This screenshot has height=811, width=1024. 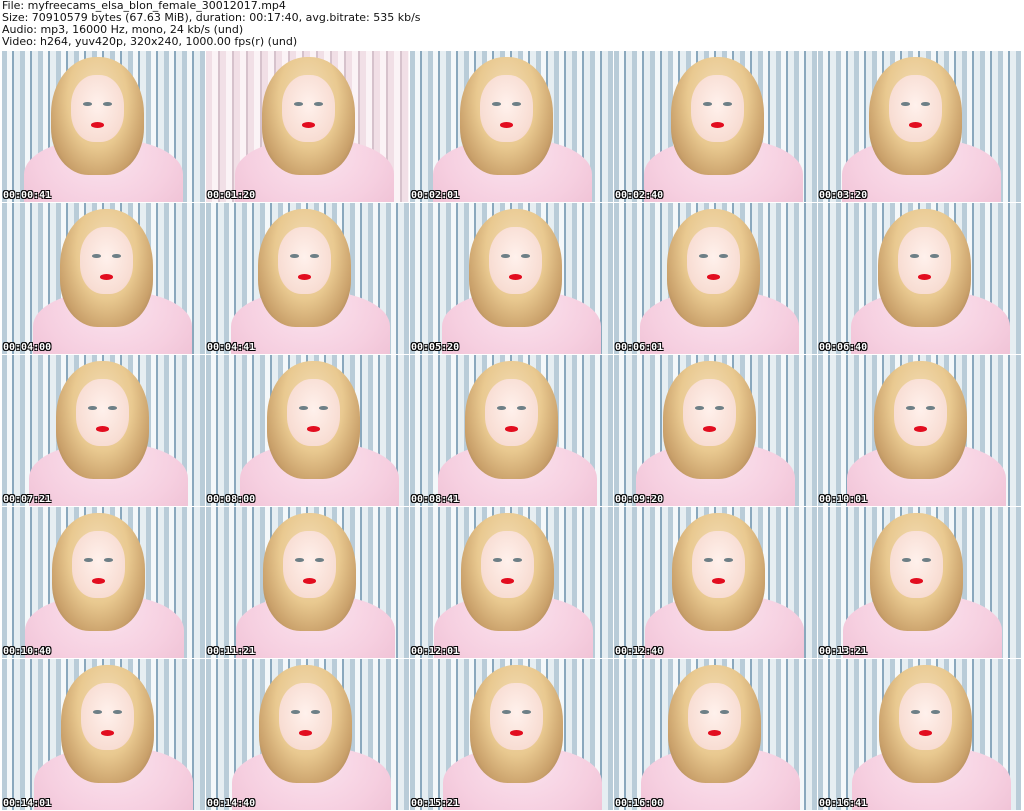 What do you see at coordinates (231, 803) in the screenshot?
I see `timestamp-label: 00:14:40` at bounding box center [231, 803].